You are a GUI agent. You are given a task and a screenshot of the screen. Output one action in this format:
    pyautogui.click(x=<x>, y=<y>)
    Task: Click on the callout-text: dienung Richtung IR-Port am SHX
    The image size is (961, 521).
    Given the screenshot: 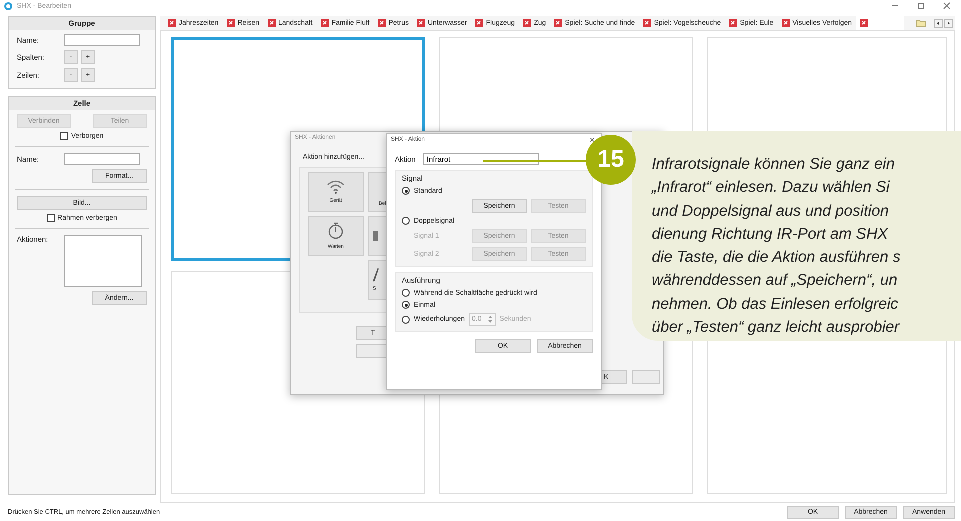 What is the action you would take?
    pyautogui.click(x=771, y=234)
    